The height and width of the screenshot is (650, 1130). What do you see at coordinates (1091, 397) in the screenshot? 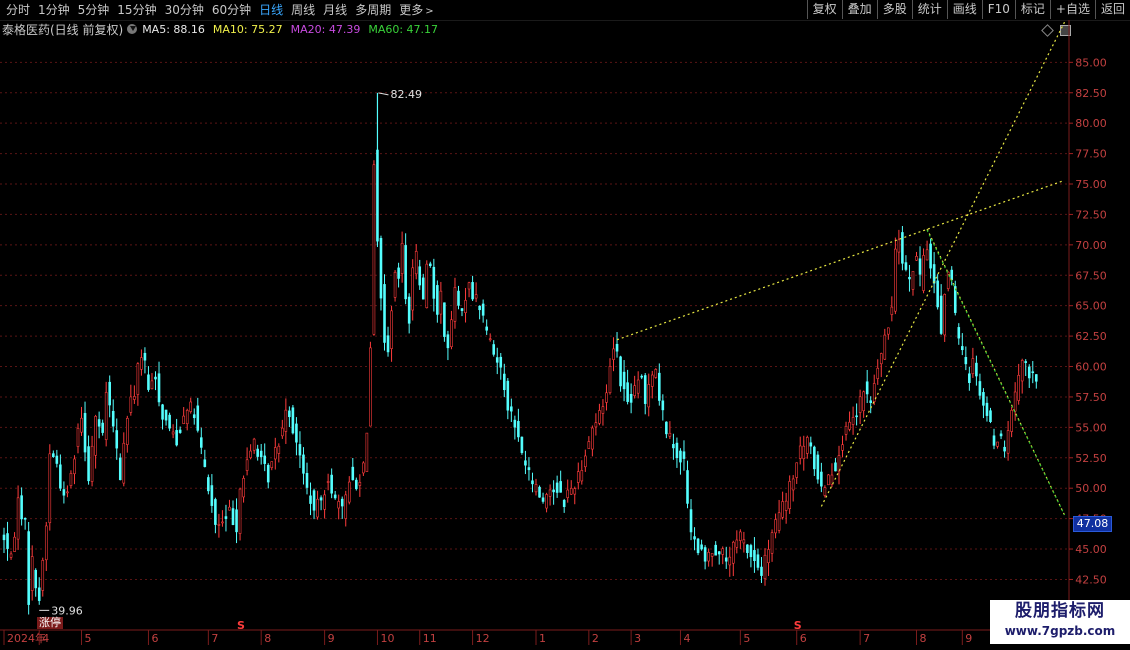
I see `y-tick-label: 57.50` at bounding box center [1091, 397].